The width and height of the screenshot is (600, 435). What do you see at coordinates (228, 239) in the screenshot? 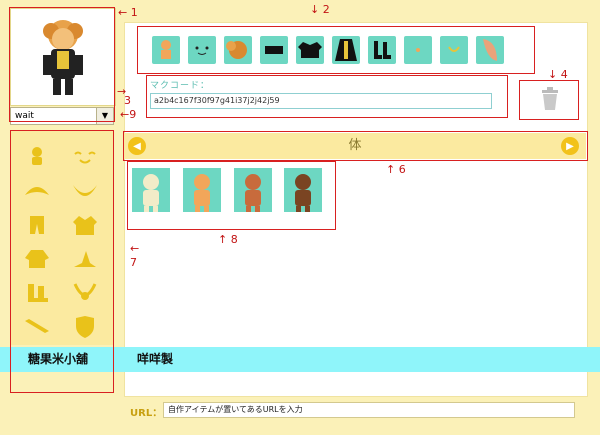
I see `annotation-label-8: ↑ 8` at bounding box center [228, 239].